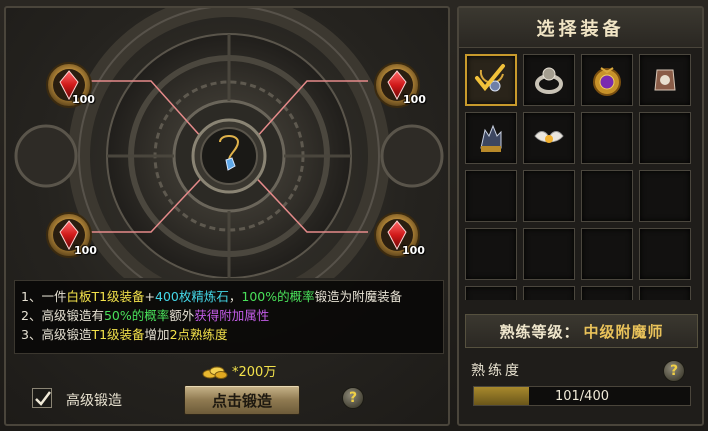  I want to click on proficiency-help-button: ?, so click(674, 371).